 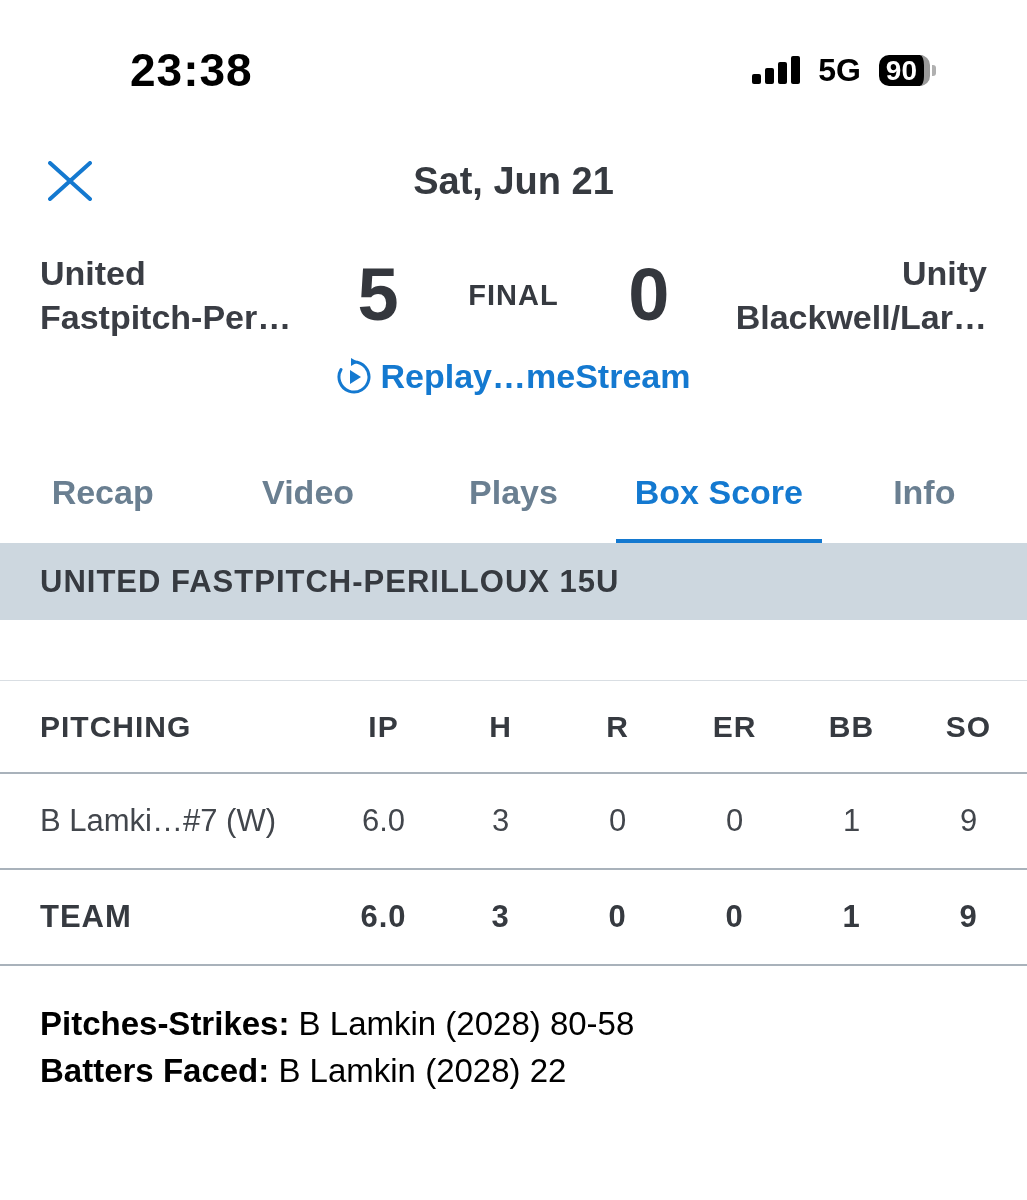 What do you see at coordinates (378, 295) in the screenshot?
I see `team-score: 5` at bounding box center [378, 295].